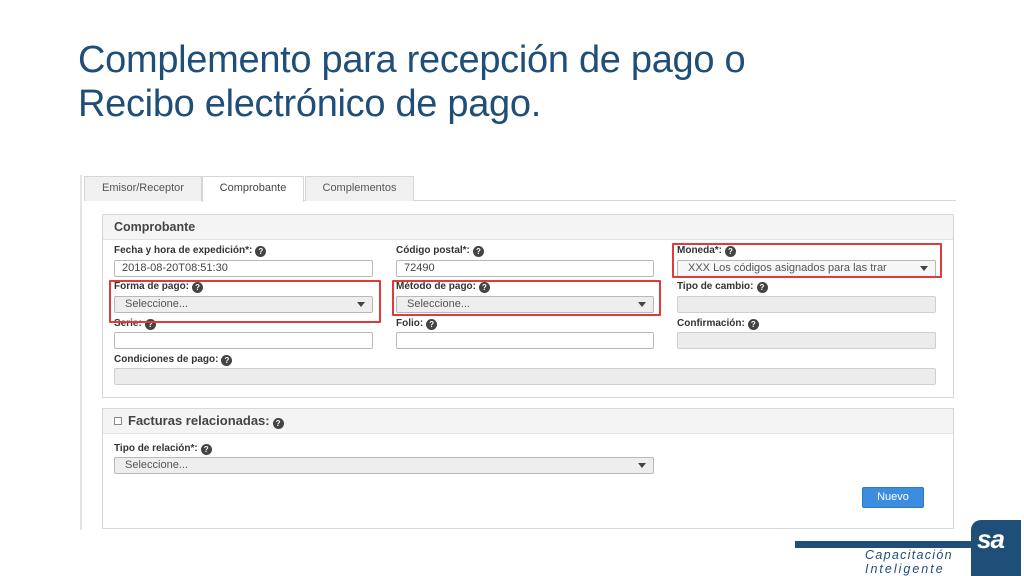 This screenshot has height=576, width=1024. What do you see at coordinates (520, 188) in the screenshot?
I see `tab-bar: Emisor/Receptor Comprobante Complementos` at bounding box center [520, 188].